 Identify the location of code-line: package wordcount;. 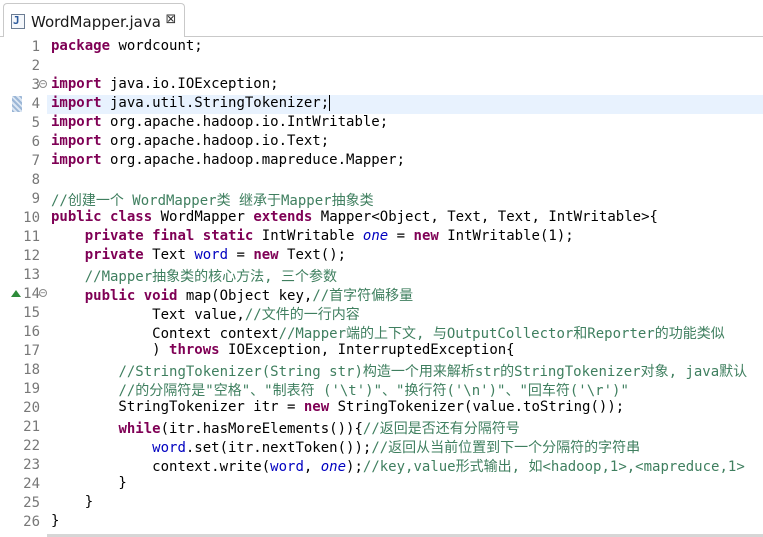
(127, 47).